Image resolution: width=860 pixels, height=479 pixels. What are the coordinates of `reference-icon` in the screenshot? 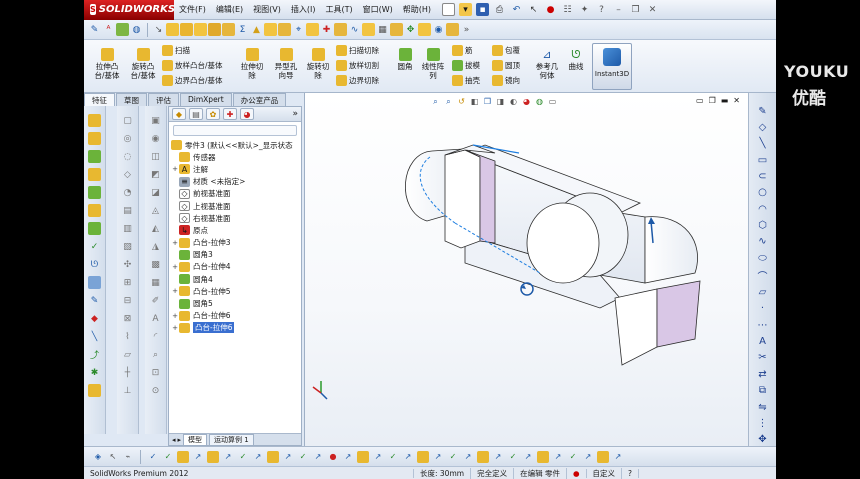 It's located at (214, 29).